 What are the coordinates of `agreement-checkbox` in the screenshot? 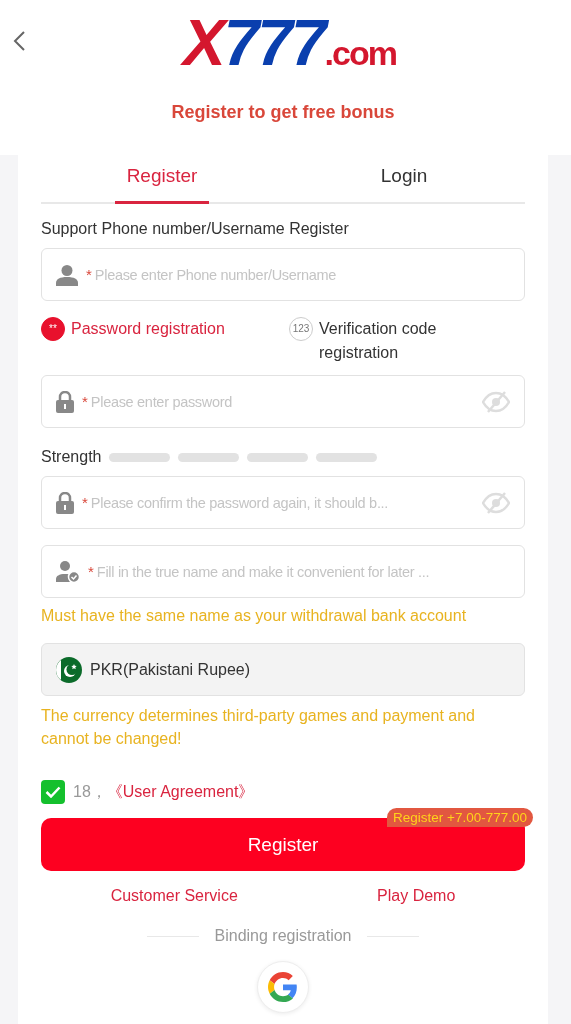 It's located at (53, 792).